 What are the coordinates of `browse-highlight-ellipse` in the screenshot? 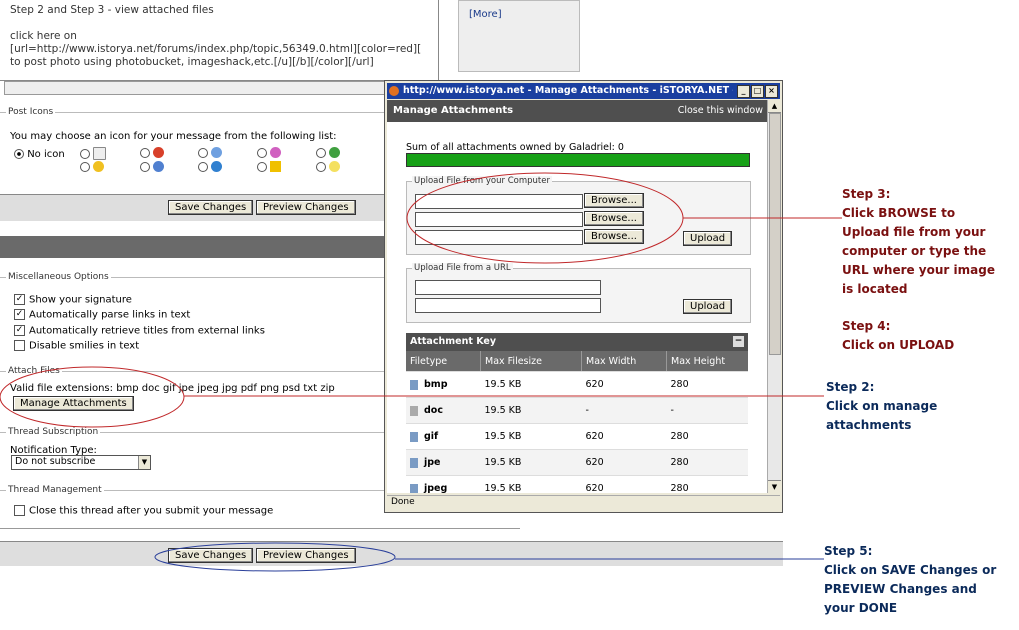 It's located at (545, 218).